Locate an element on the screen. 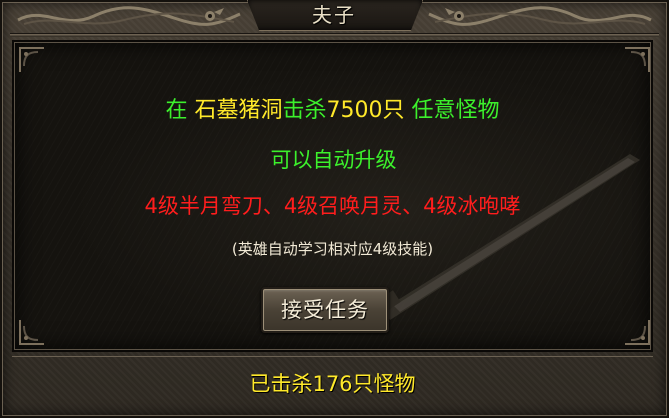  objective-target: 任意怪物 is located at coordinates (455, 110).